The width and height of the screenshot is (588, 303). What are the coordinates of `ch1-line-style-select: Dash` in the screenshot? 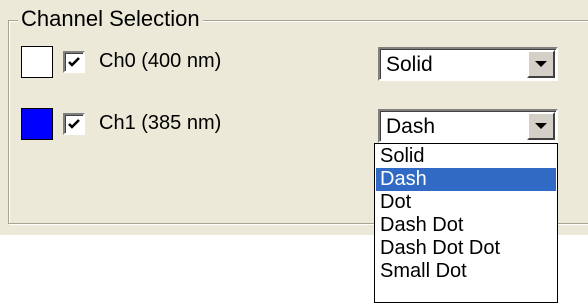 It's located at (468, 126).